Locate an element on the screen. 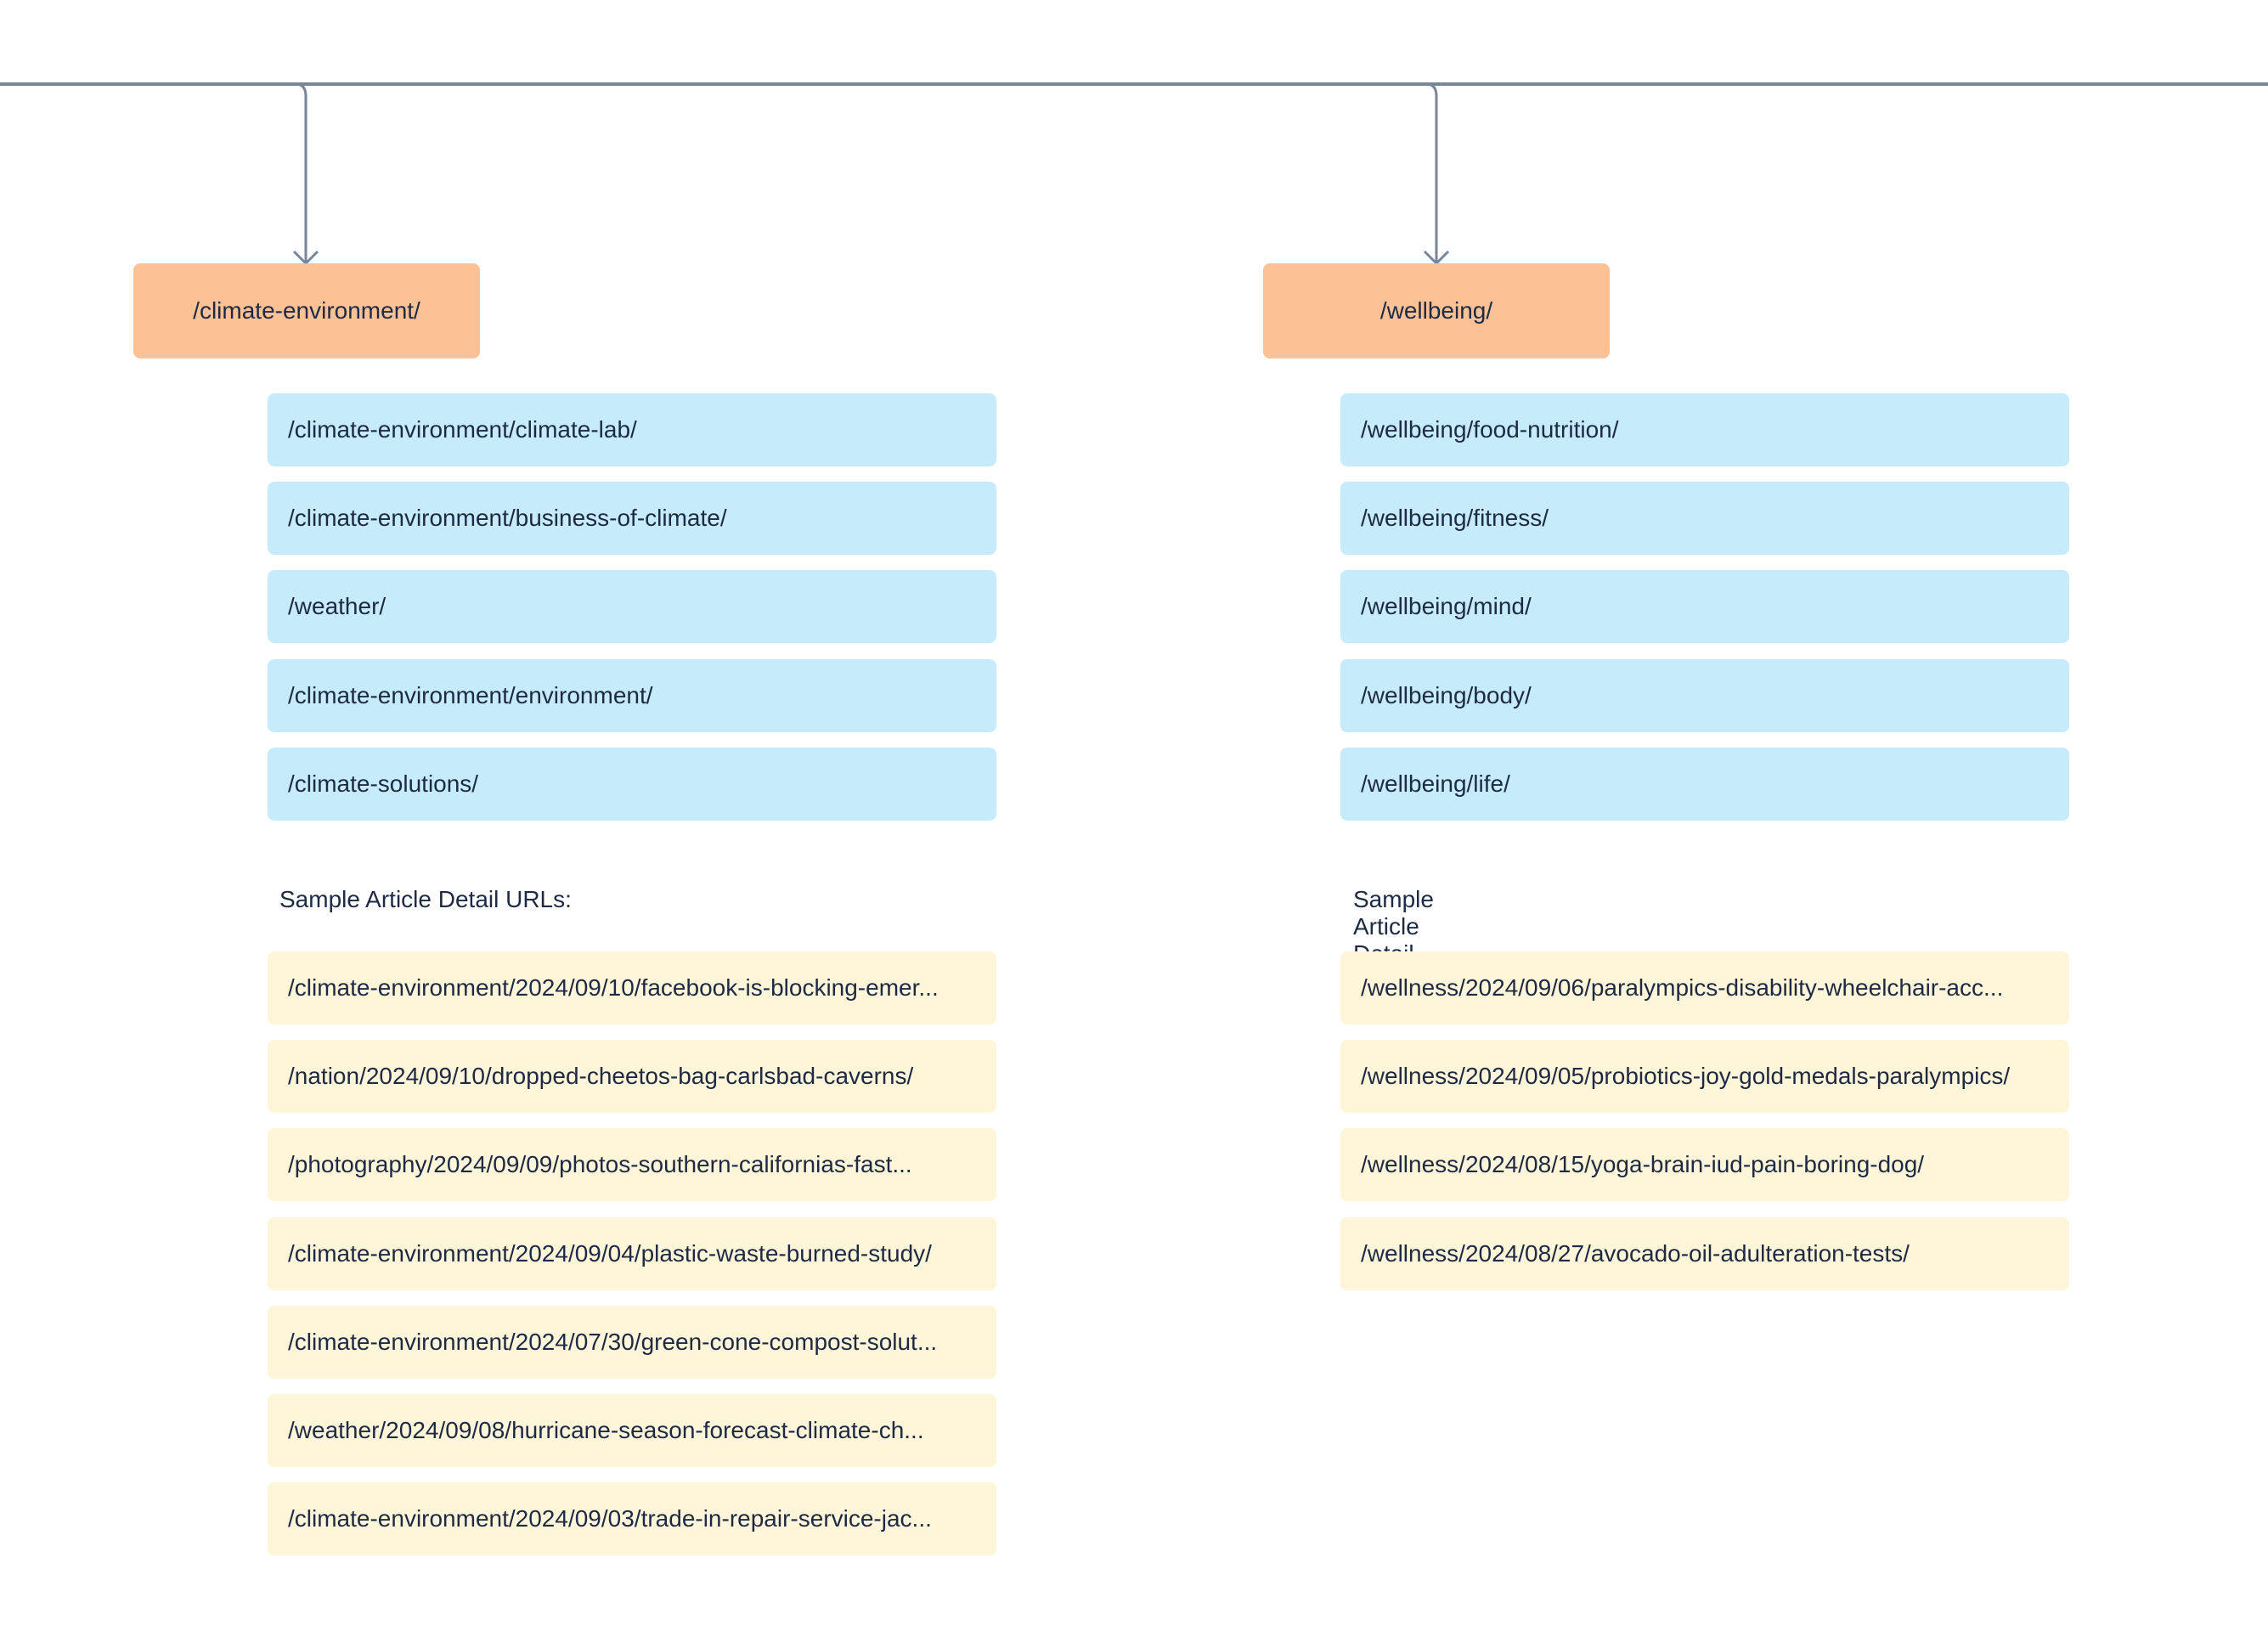 Image resolution: width=2268 pixels, height=1648 pixels. subsection-node: /wellbeing/fitness/ is located at coordinates (1704, 518).